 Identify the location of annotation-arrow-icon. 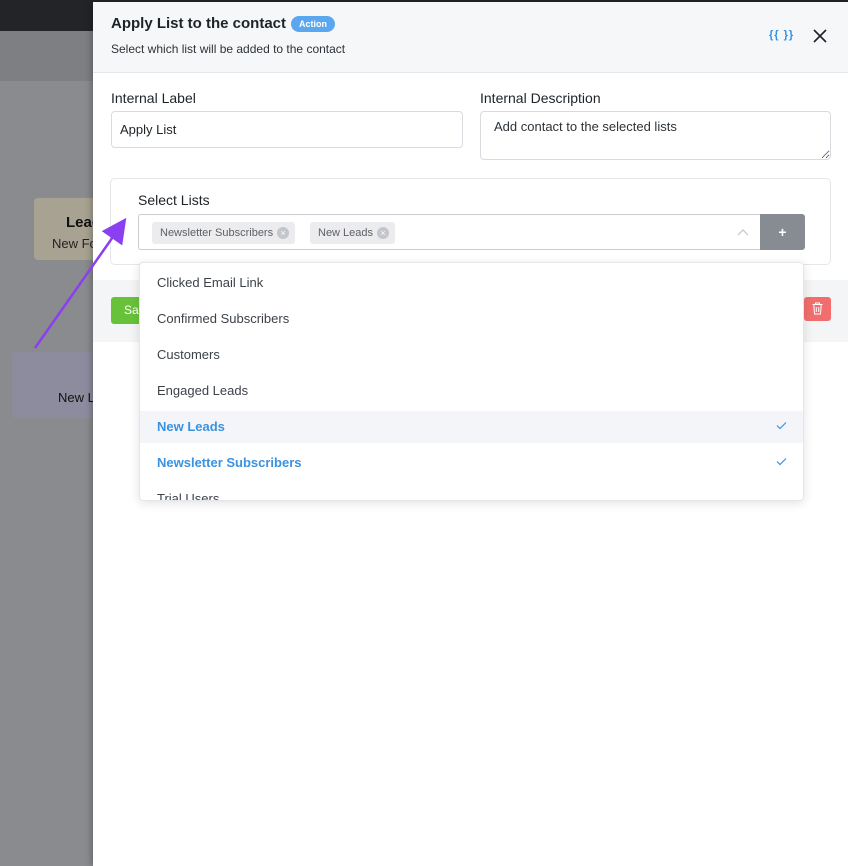
(80, 283).